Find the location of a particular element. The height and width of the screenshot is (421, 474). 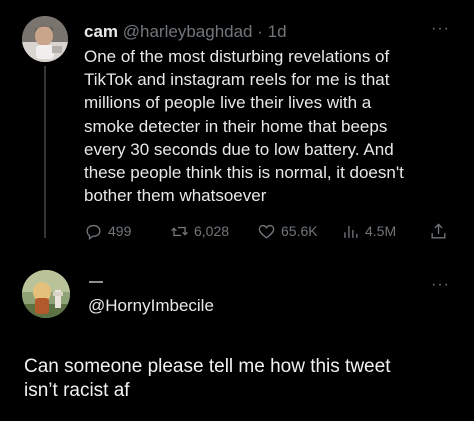

reply-icon is located at coordinates (93, 232).